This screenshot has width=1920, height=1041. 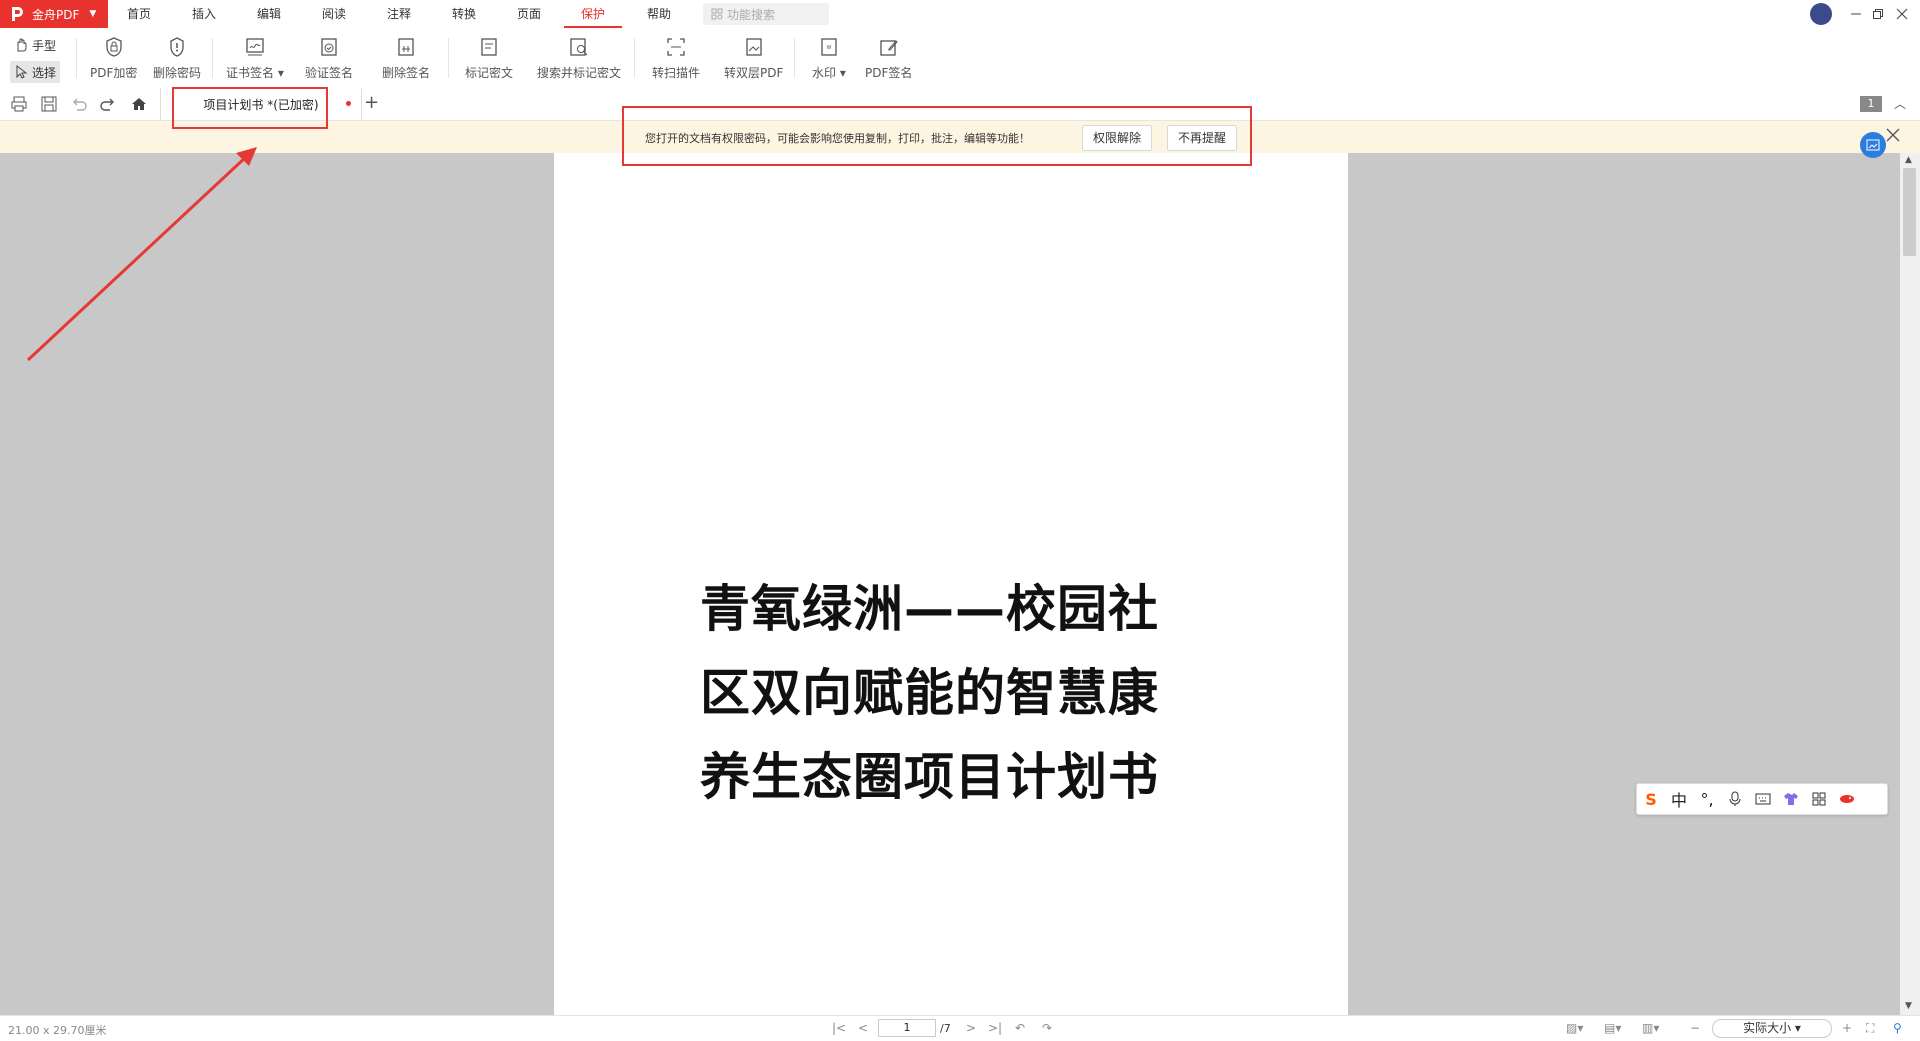 What do you see at coordinates (1897, 1028) in the screenshot?
I see `pin-icon: ⚲` at bounding box center [1897, 1028].